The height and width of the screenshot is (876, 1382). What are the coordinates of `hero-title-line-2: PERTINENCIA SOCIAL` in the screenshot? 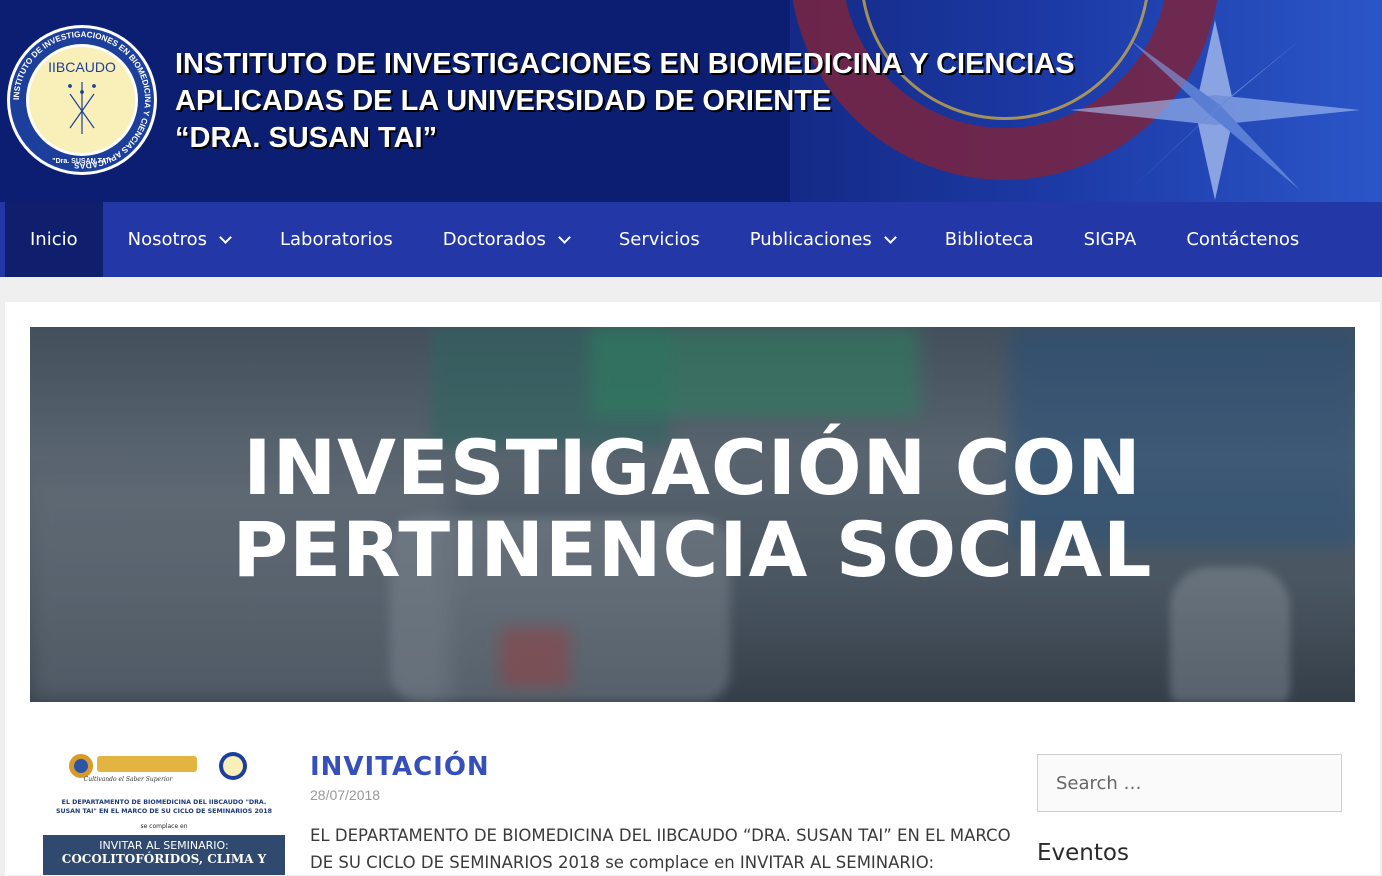 It's located at (692, 549).